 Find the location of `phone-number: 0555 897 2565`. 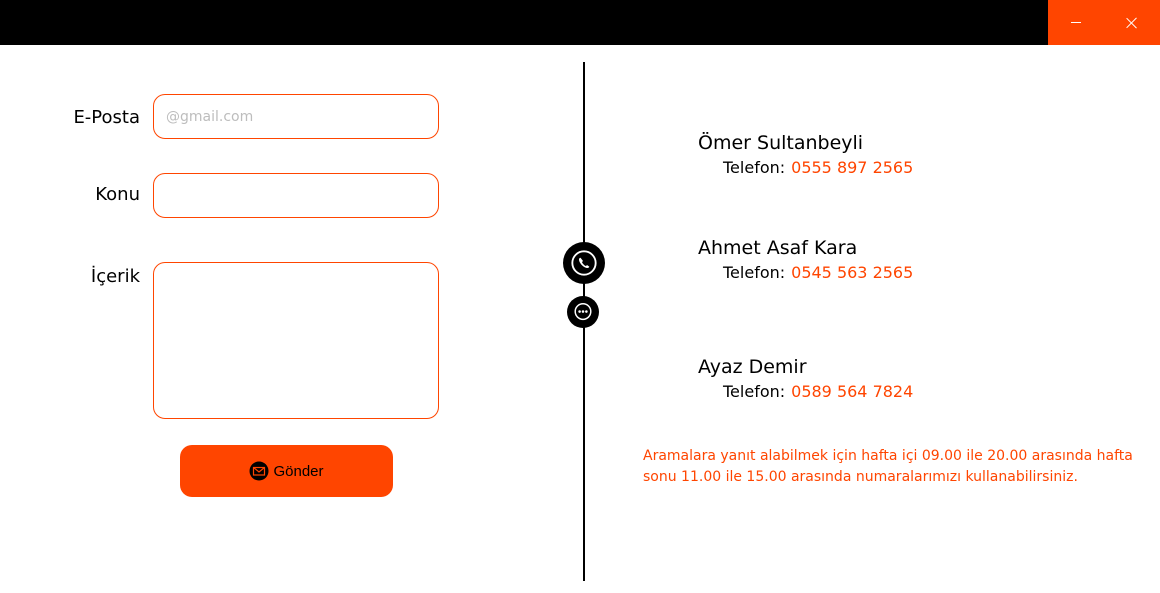

phone-number: 0555 897 2565 is located at coordinates (852, 167).